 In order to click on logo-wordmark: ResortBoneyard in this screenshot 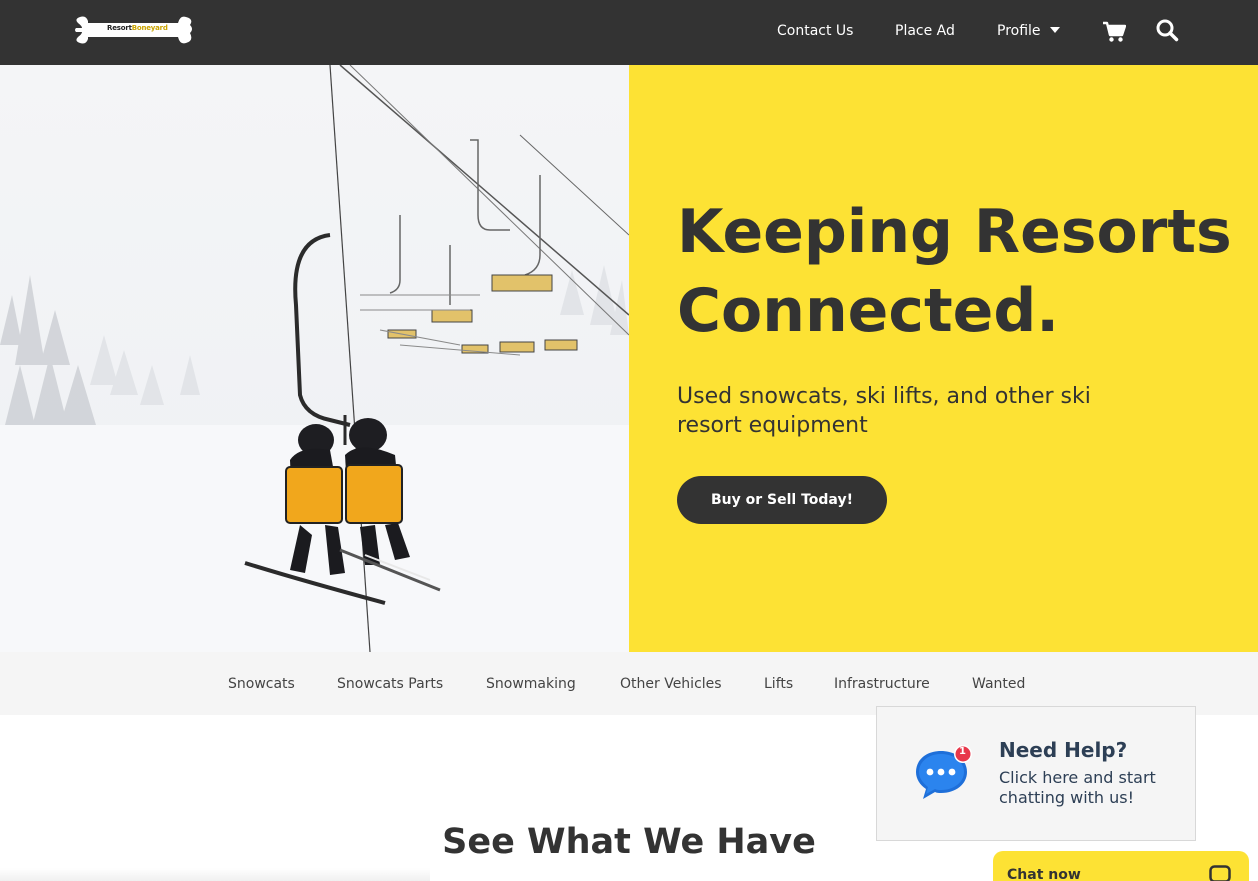, I will do `click(137, 28)`.